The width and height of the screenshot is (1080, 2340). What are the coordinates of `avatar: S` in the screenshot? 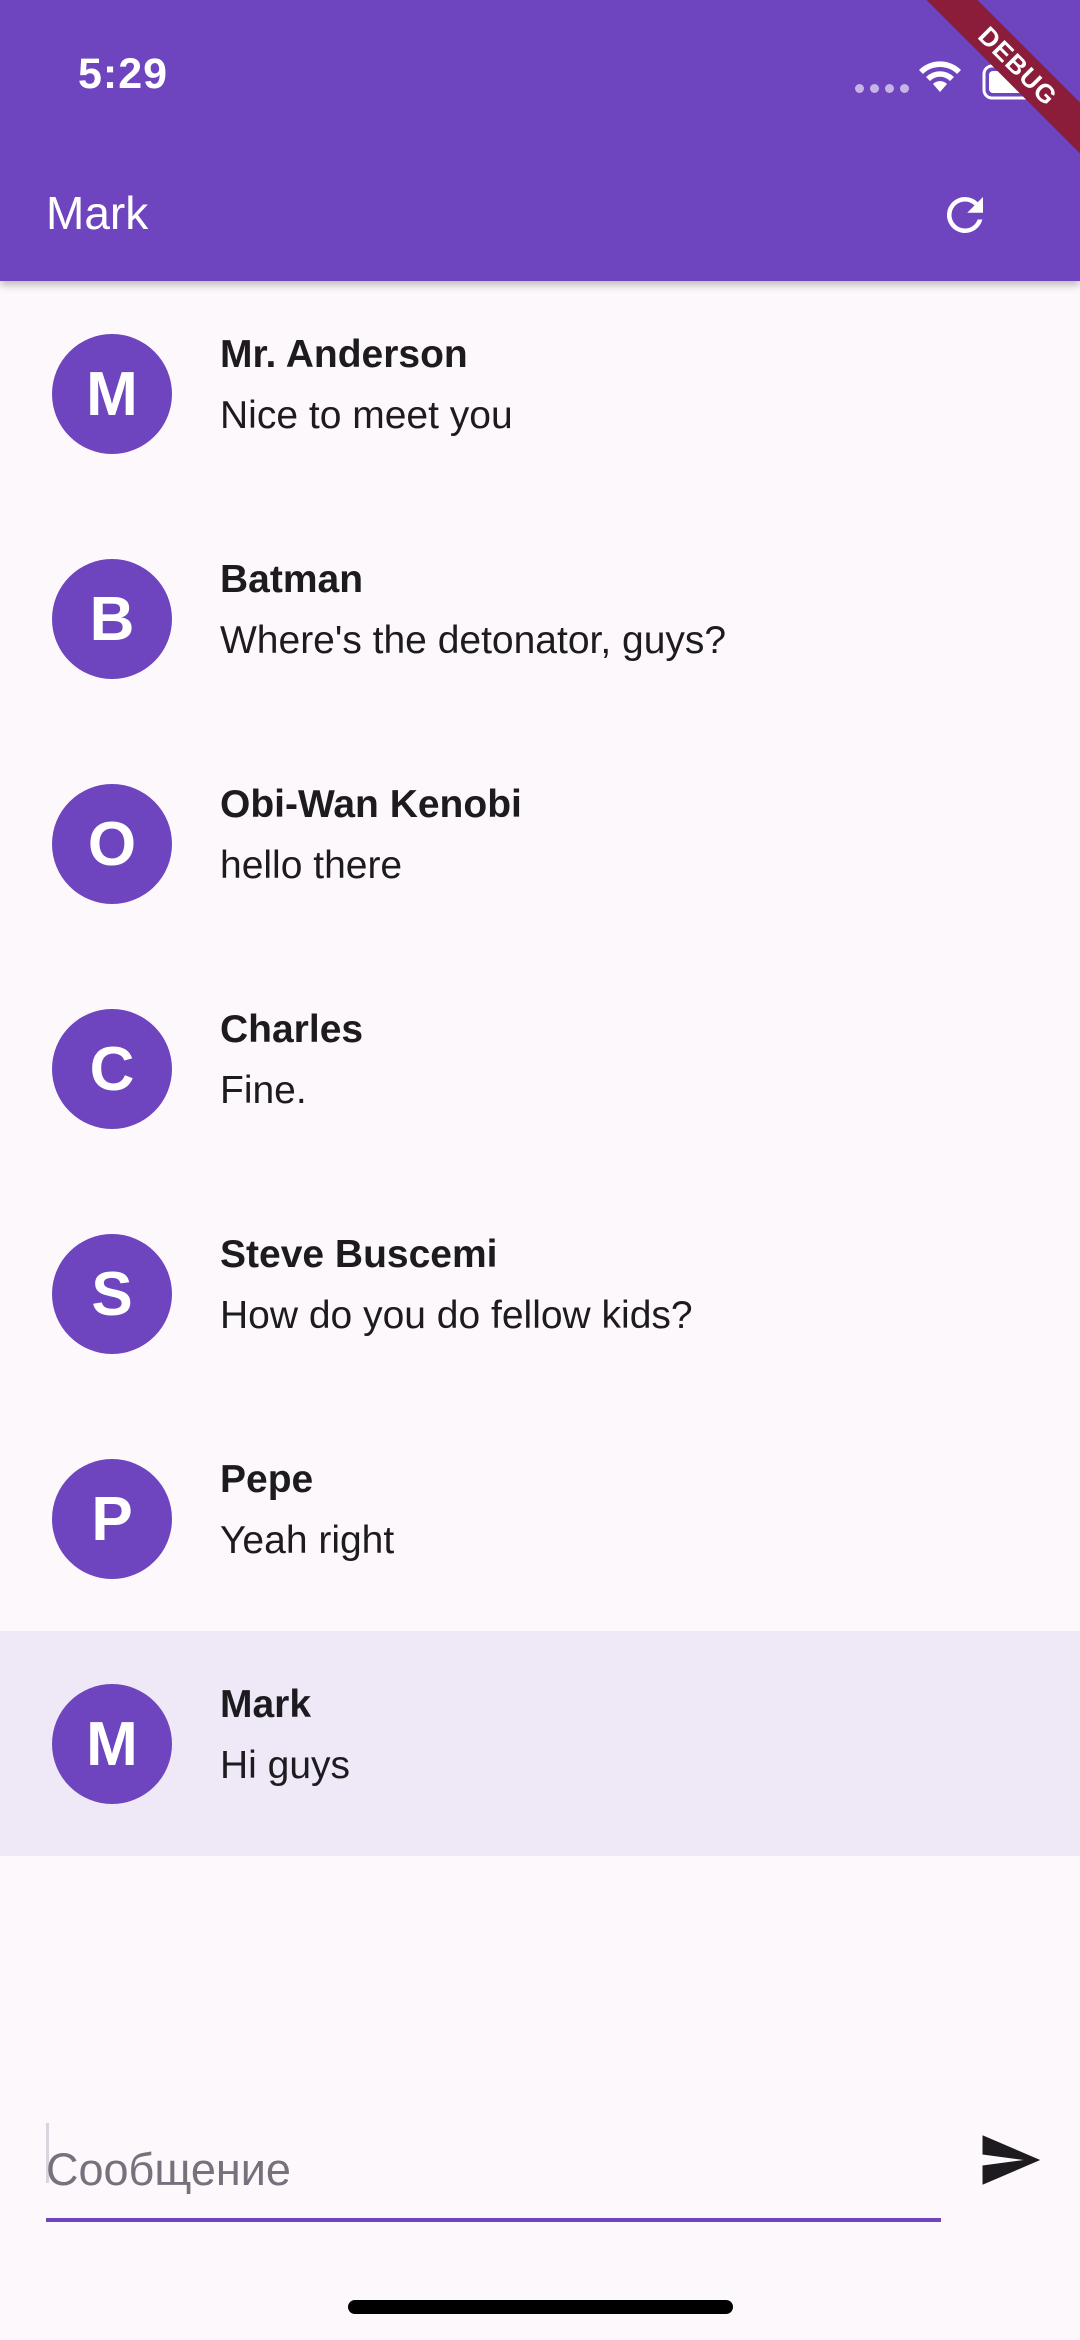 It's located at (112, 1294).